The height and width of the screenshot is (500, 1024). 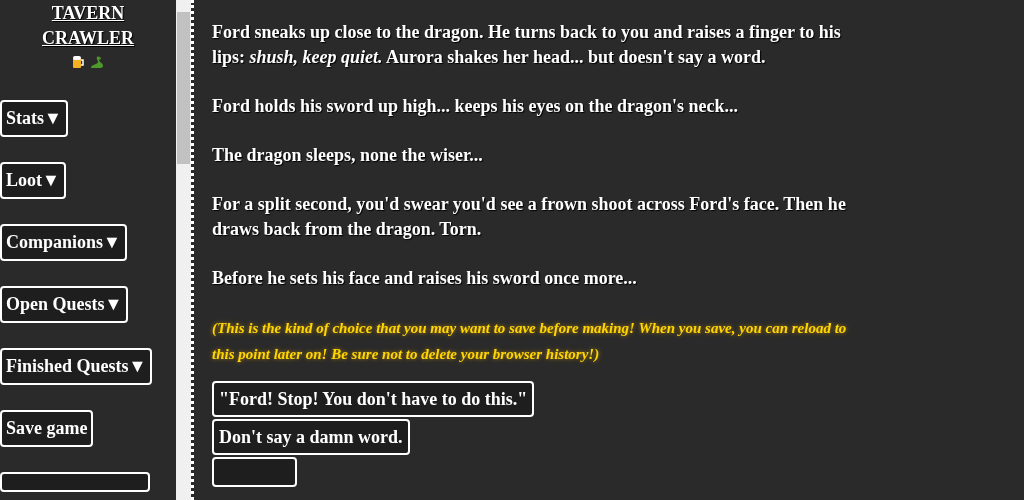 I want to click on menu-button: Finished Quests▼, so click(x=76, y=366).